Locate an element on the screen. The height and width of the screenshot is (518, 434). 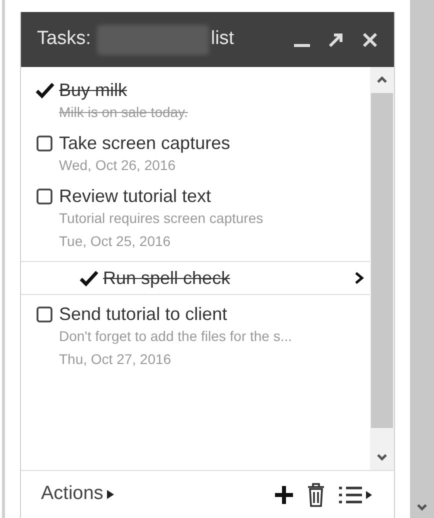
task-note: Tutorial requires screen captures is located at coordinates (161, 218).